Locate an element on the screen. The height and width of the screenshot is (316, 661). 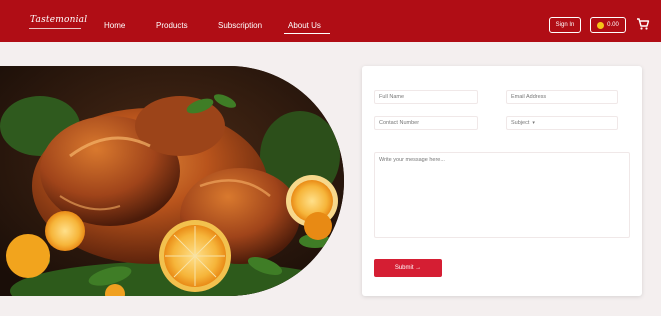
sign-in-label: Sign In is located at coordinates (565, 25).